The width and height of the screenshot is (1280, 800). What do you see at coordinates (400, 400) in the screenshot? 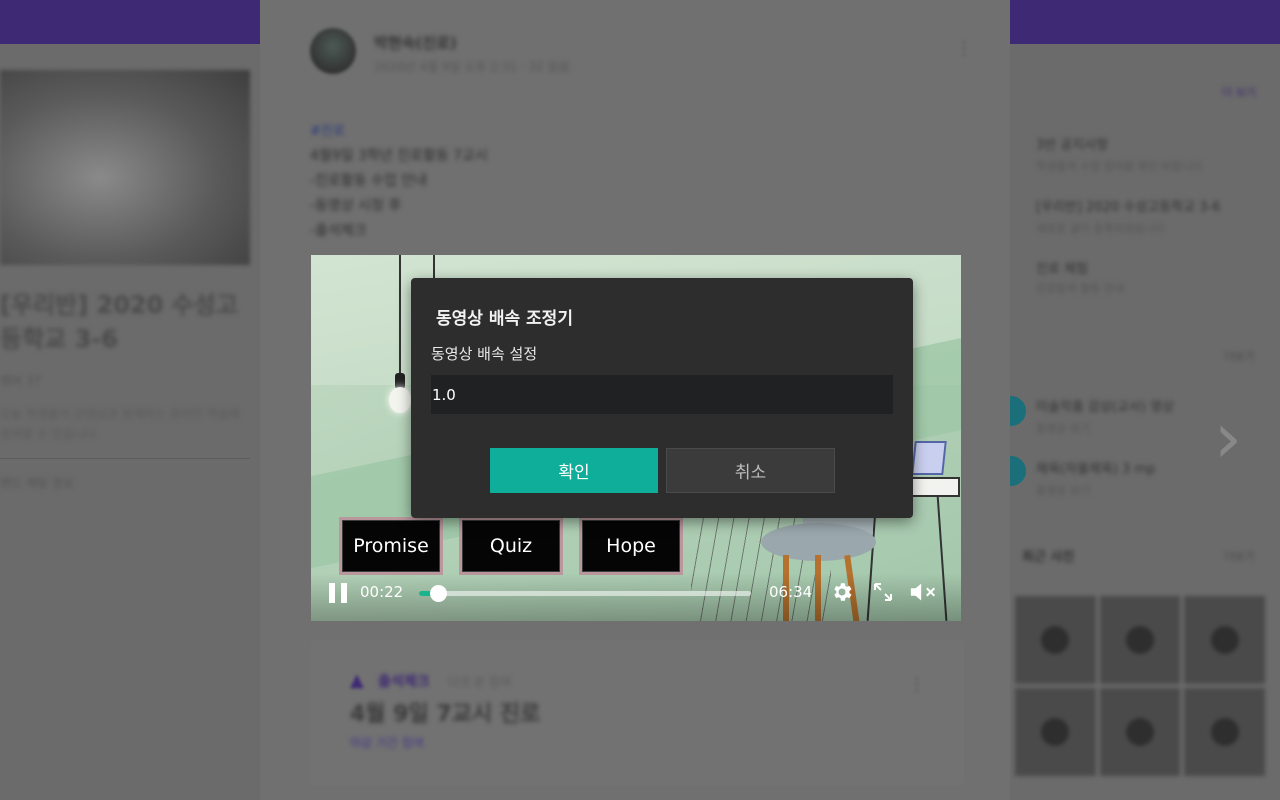
I see `lamp-bulb` at bounding box center [400, 400].